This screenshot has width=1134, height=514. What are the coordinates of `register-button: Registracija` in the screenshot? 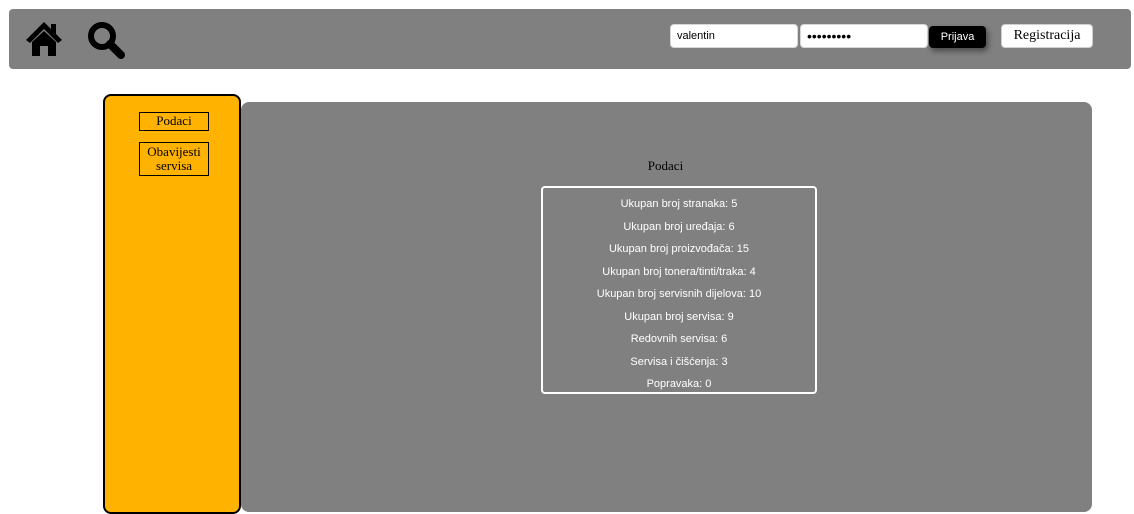 It's located at (1047, 36).